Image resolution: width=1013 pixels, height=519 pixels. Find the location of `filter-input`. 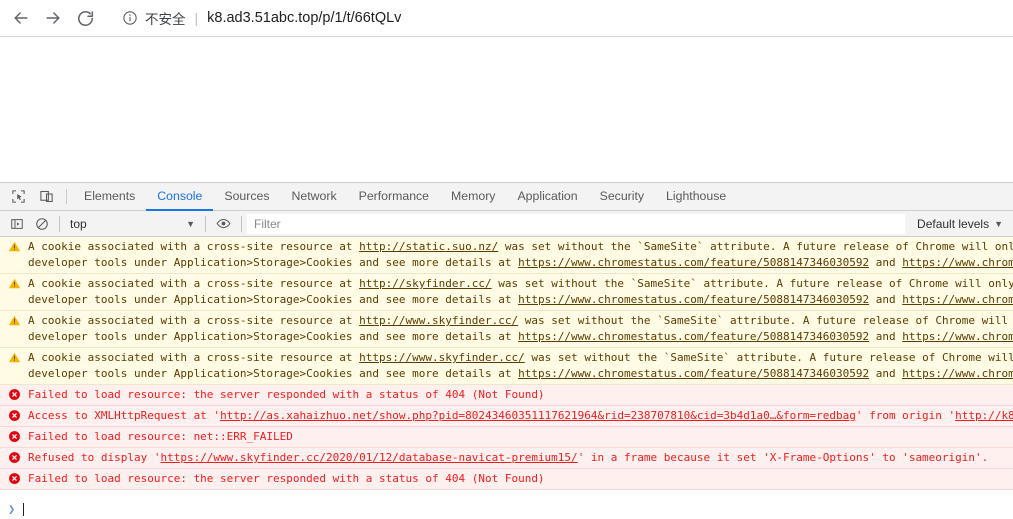

filter-input is located at coordinates (576, 223).